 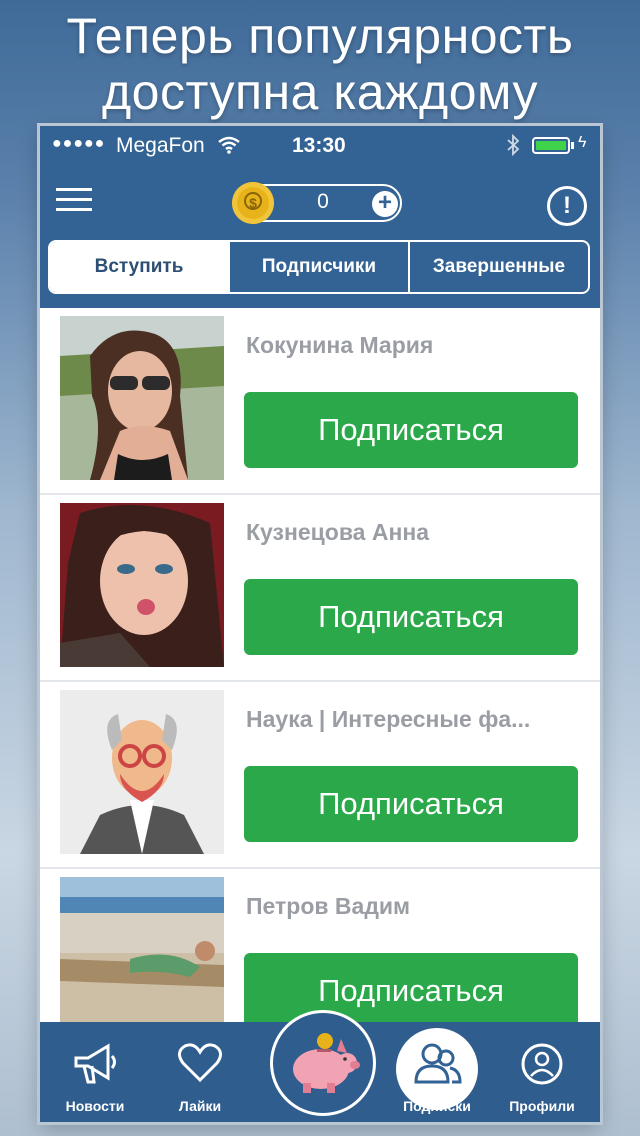 I want to click on profile-icon, so click(x=542, y=1065).